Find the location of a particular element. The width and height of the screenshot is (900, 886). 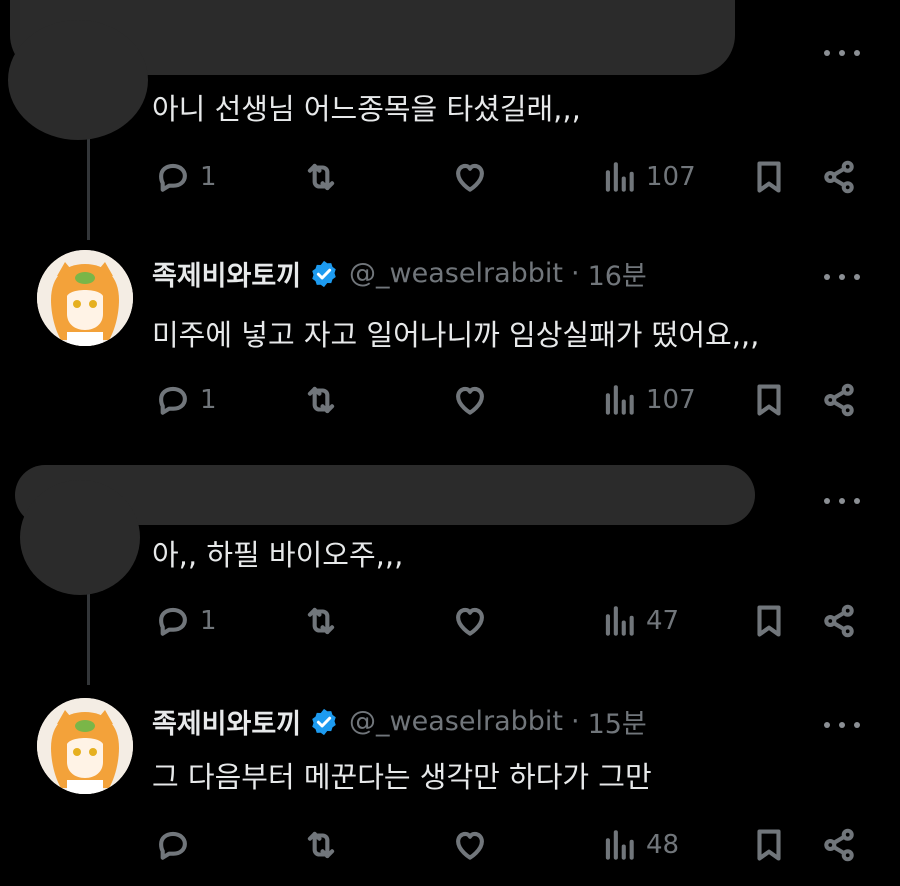

tweet-text: 미주에 넣고 자고 일어나니까 임상실패가 떴어요,,, is located at coordinates (456, 335).